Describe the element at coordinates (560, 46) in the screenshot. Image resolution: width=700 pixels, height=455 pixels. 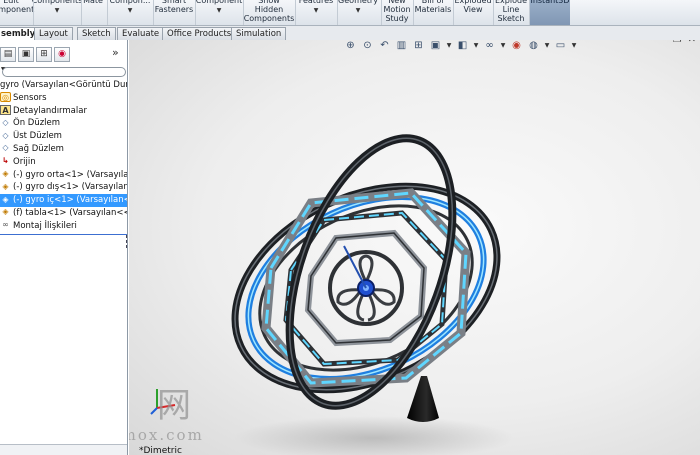
I see `view-settings-icon: ▭` at that location.